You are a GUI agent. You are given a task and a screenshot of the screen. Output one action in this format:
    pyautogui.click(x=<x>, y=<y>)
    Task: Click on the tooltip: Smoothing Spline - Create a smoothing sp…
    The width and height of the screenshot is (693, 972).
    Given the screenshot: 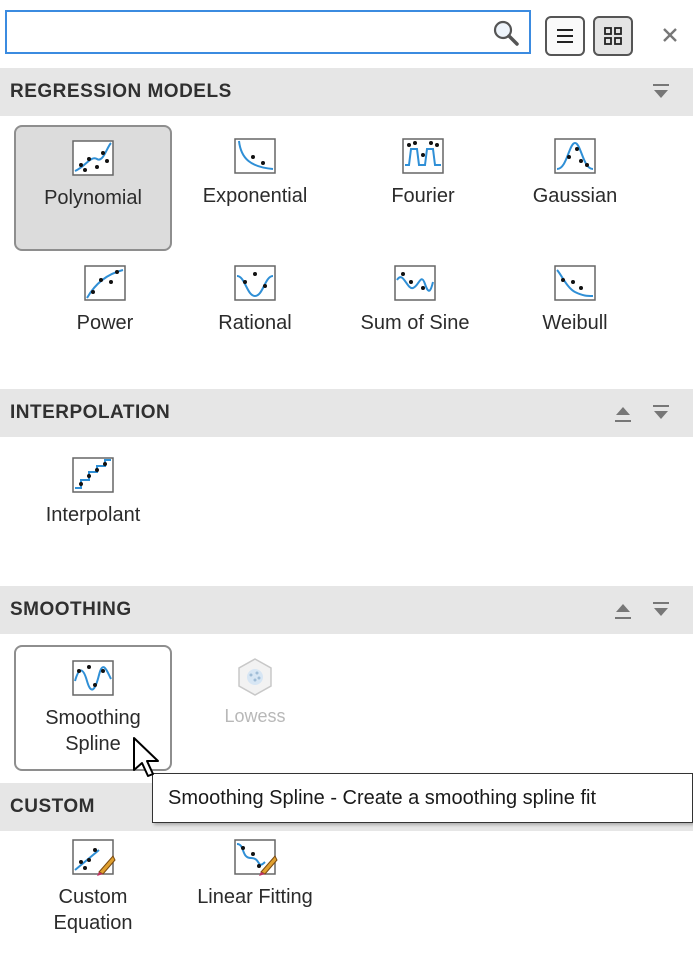 What is the action you would take?
    pyautogui.click(x=422, y=798)
    